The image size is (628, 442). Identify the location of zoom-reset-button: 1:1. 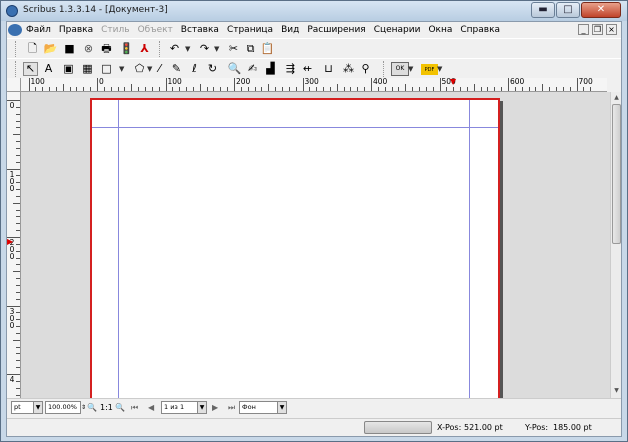
(106, 407).